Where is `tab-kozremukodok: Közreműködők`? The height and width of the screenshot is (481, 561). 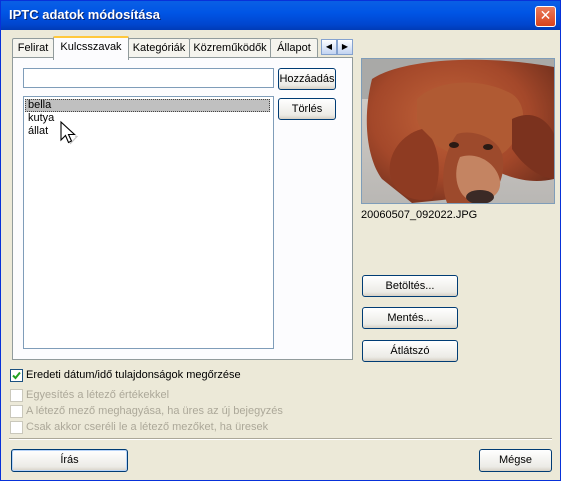 tab-kozremukodok: Közreműködők is located at coordinates (230, 48).